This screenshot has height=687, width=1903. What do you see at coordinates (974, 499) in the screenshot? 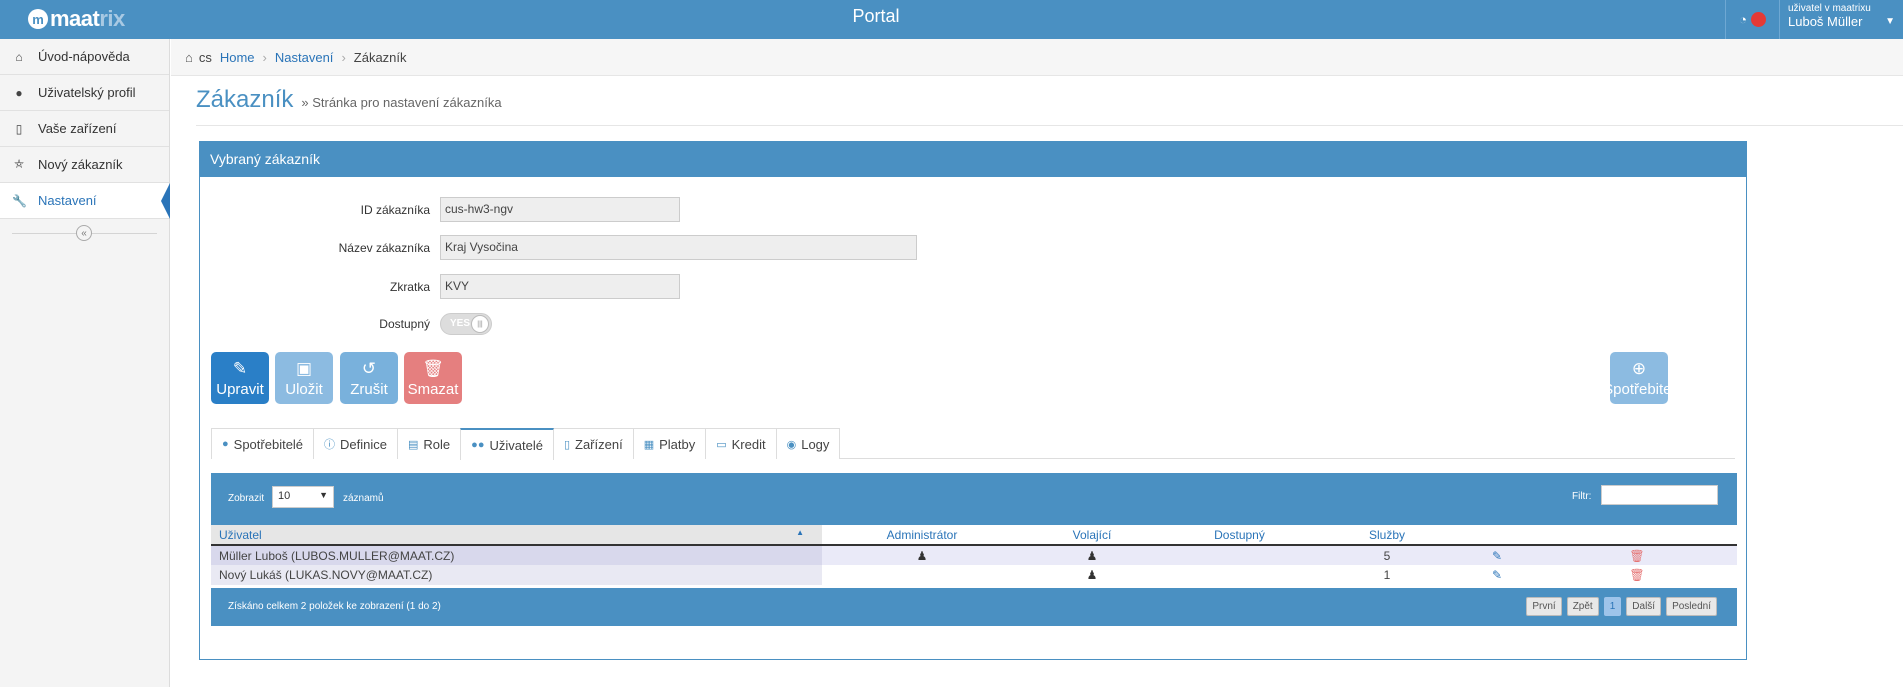
I see `table-toolbar: Zobrazit 10 ▼ záznamů Filtr:` at bounding box center [974, 499].